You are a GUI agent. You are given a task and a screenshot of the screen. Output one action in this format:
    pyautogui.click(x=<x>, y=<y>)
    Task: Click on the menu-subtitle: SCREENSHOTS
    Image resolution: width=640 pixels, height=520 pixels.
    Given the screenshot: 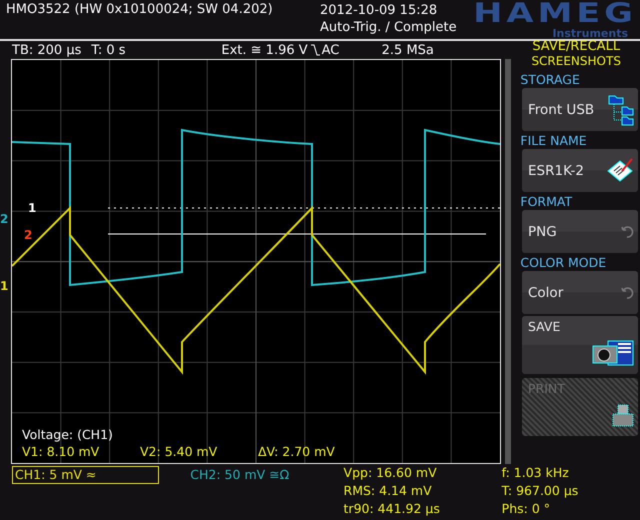 What is the action you would take?
    pyautogui.click(x=576, y=61)
    